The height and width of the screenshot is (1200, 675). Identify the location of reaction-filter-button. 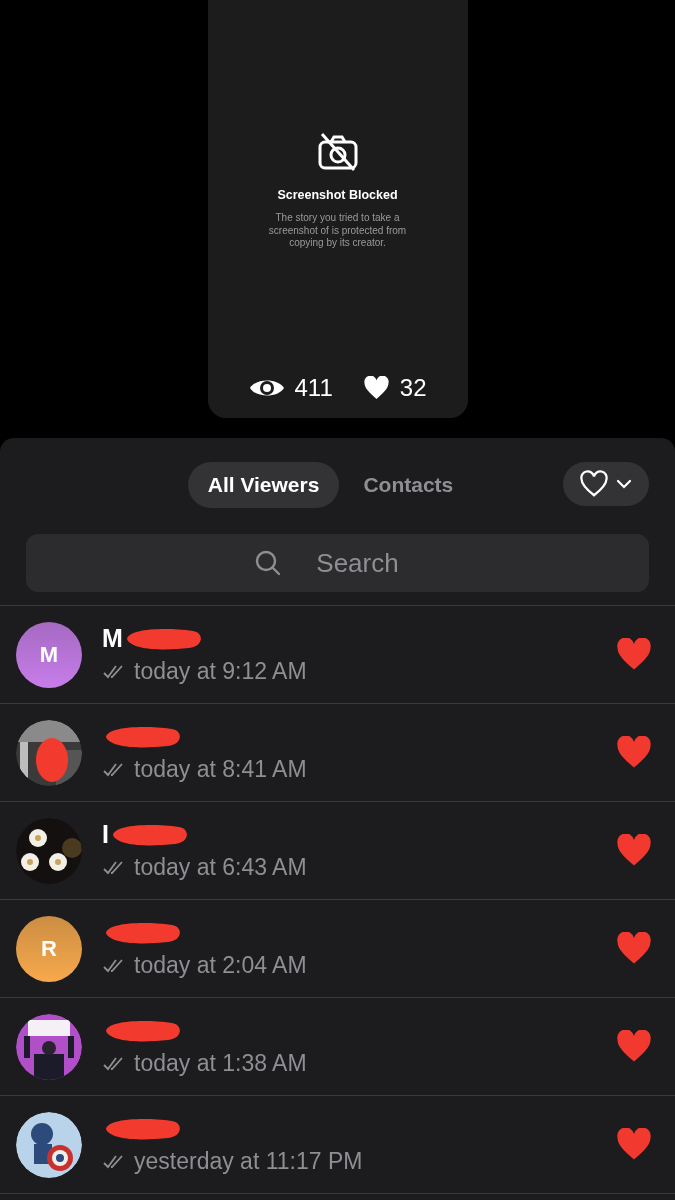
(606, 484).